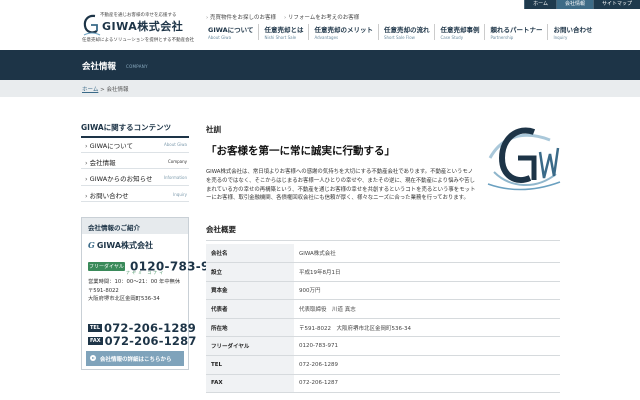 The image size is (640, 400). Describe the element at coordinates (326, 37) in the screenshot. I see `gnav-en: Advantages` at that location.